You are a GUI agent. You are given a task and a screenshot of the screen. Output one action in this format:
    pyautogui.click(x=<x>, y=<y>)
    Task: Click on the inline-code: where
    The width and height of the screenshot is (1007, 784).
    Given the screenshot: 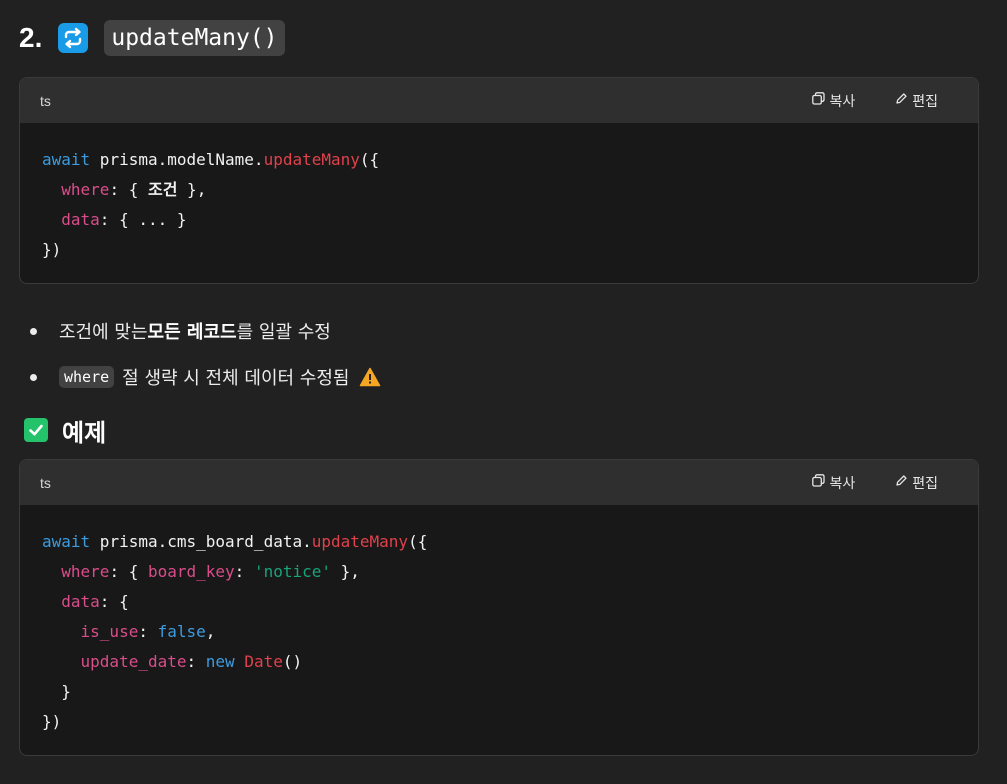 What is the action you would take?
    pyautogui.click(x=87, y=377)
    